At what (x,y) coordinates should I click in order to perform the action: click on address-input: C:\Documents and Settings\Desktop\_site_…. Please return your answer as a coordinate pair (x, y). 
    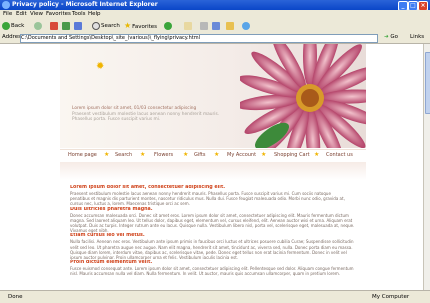
    Looking at the image, I should click on (199, 38).